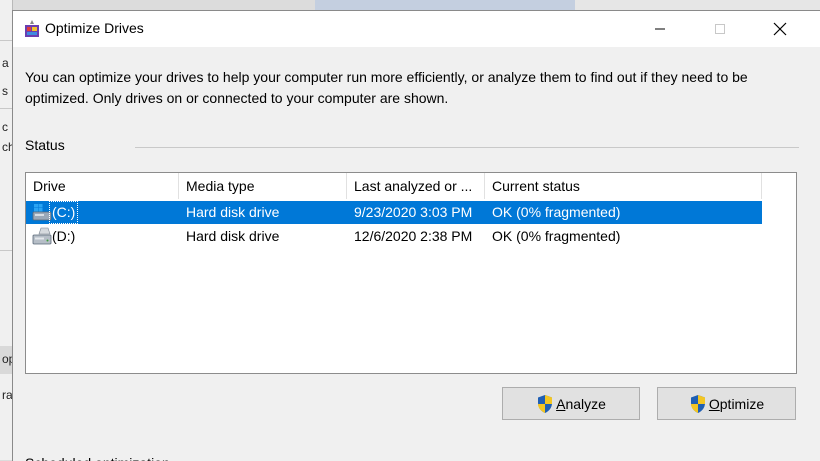  Describe the element at coordinates (413, 212) in the screenshot. I see `last-analyzed: 9/23/2020 3:03 PM` at that location.